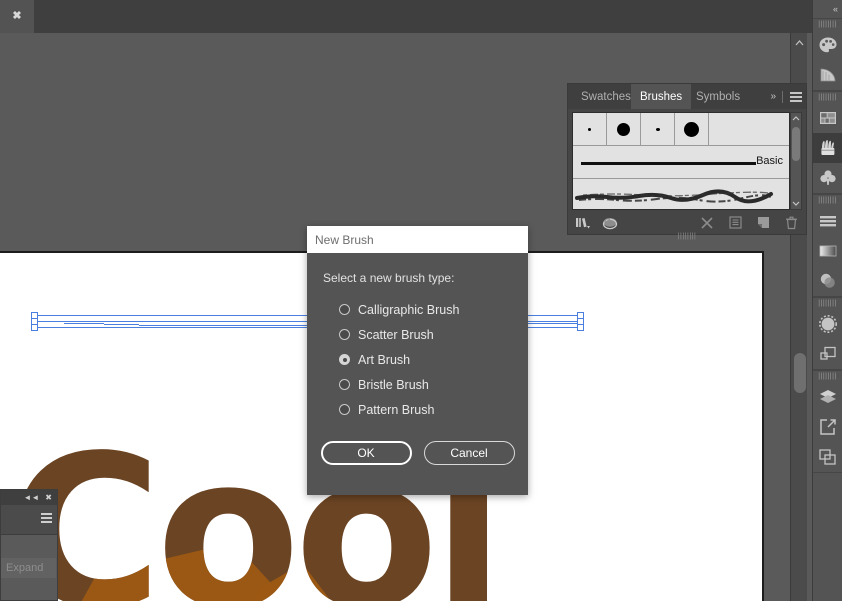 The height and width of the screenshot is (601, 842). Describe the element at coordinates (769, 161) in the screenshot. I see `brush-name-label: Basic` at that location.